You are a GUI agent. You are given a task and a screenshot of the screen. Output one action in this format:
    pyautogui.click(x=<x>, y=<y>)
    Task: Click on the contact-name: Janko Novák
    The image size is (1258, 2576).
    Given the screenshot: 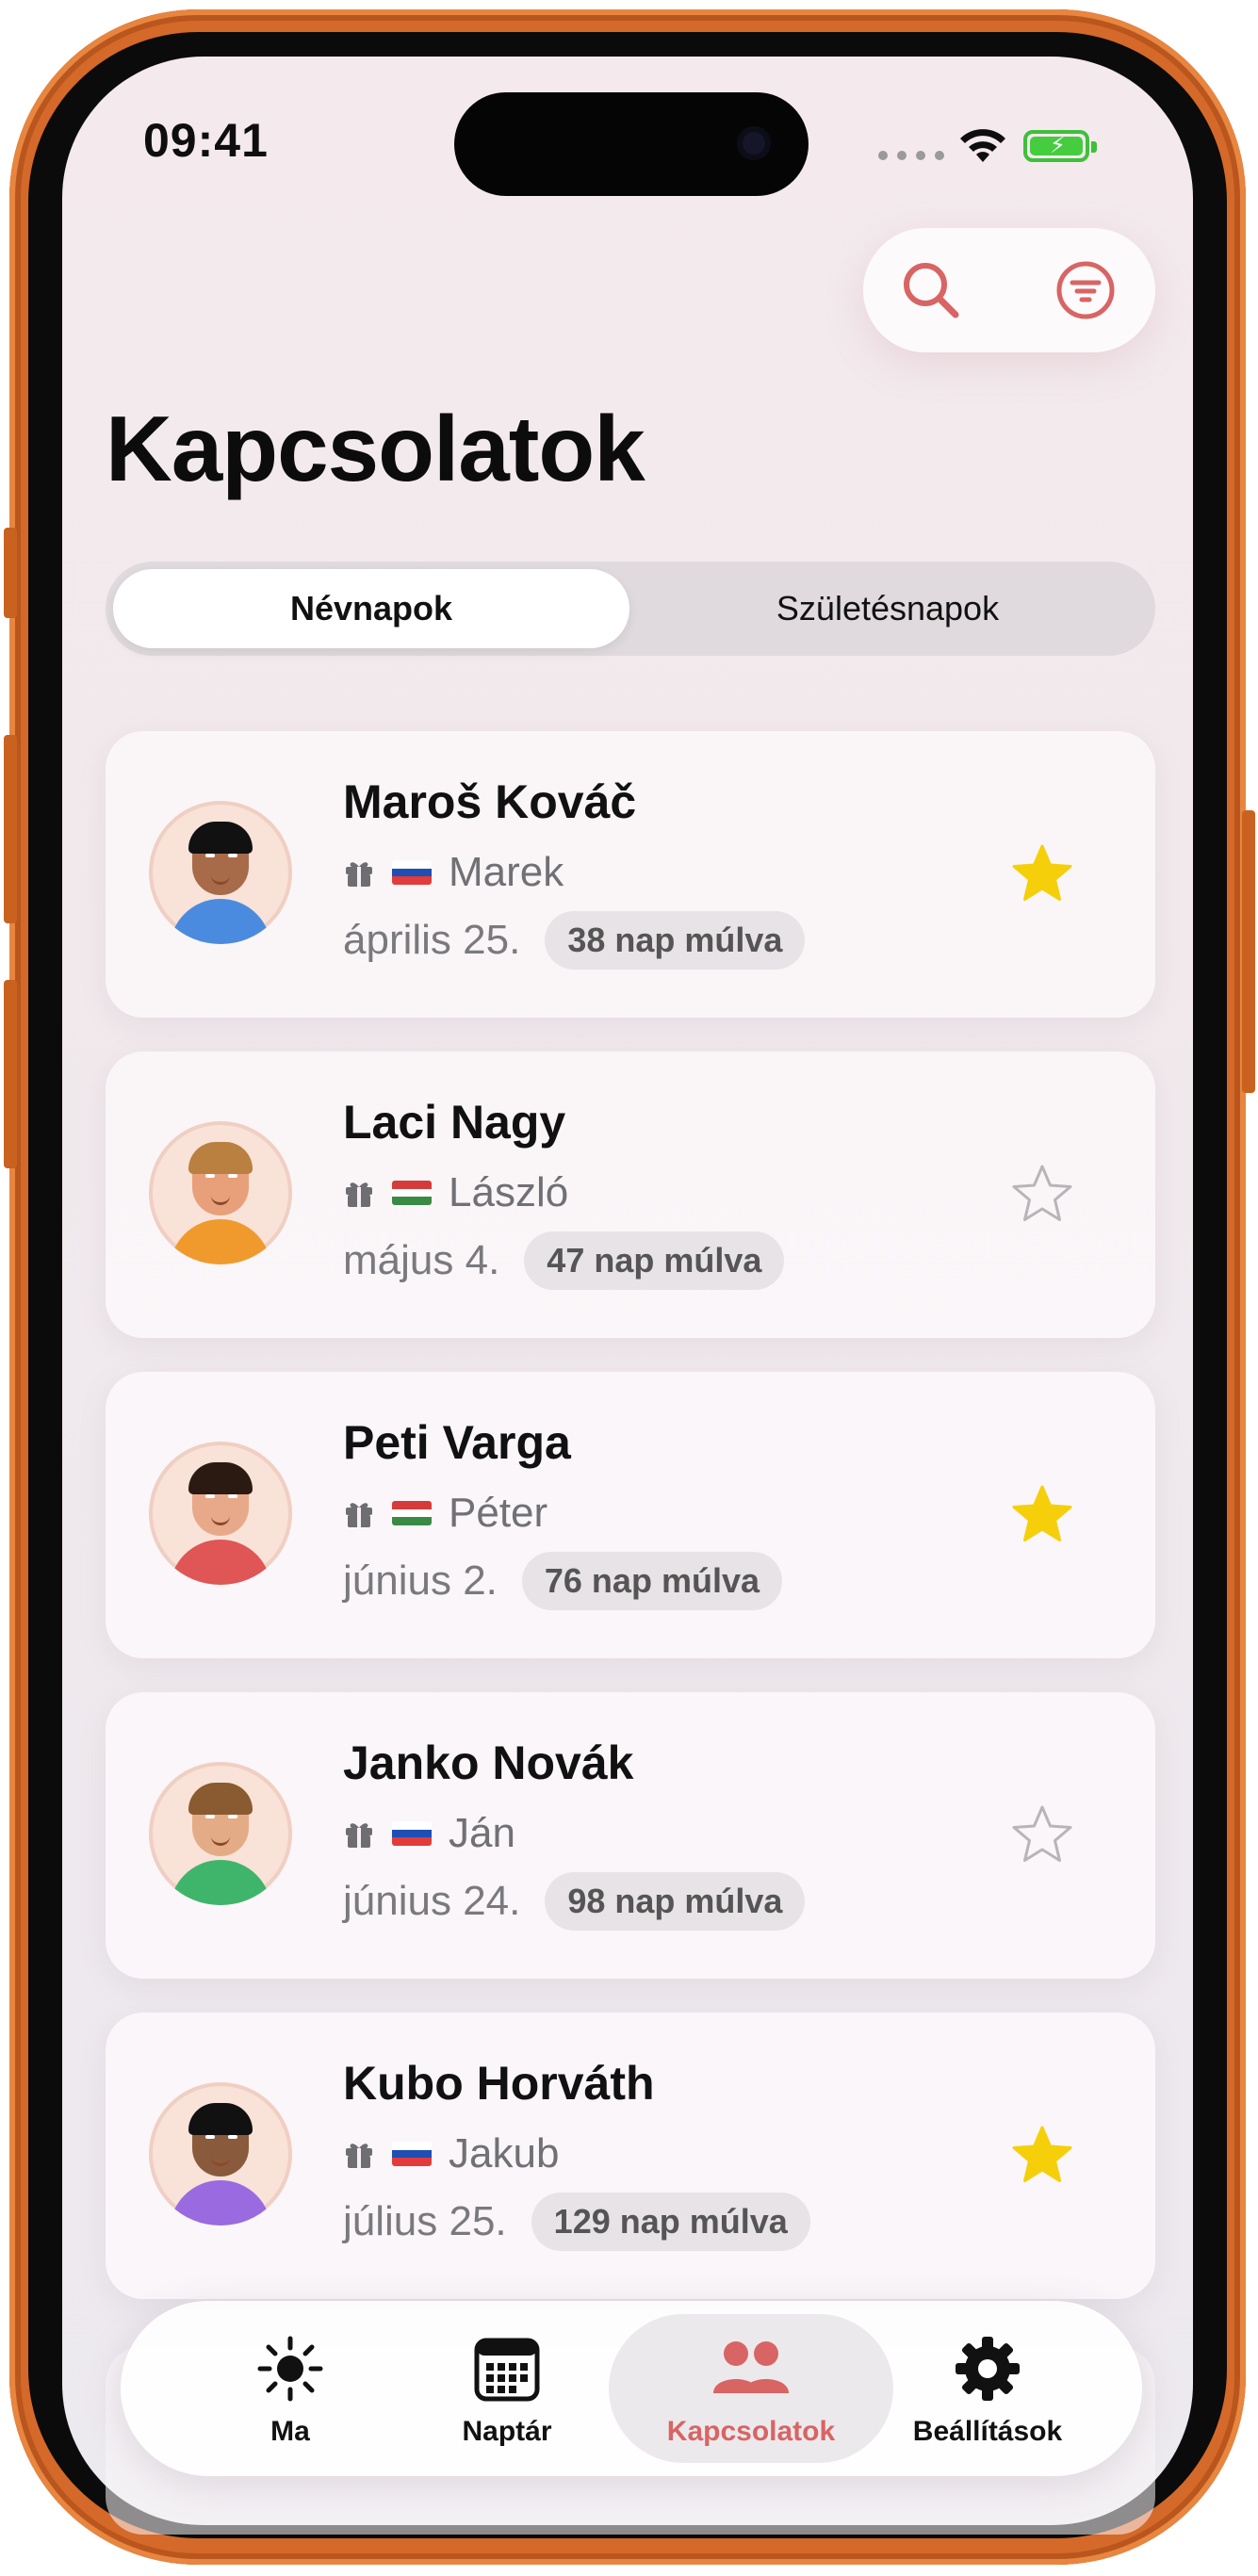 What is the action you would take?
    pyautogui.click(x=488, y=1762)
    